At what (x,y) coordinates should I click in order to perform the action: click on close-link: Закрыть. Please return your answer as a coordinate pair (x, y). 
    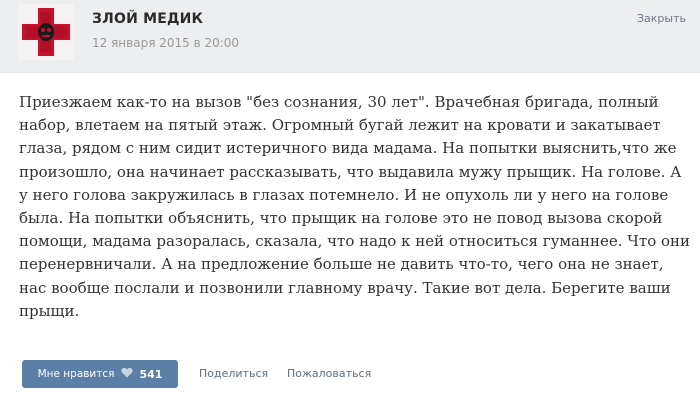
    Looking at the image, I should click on (661, 18).